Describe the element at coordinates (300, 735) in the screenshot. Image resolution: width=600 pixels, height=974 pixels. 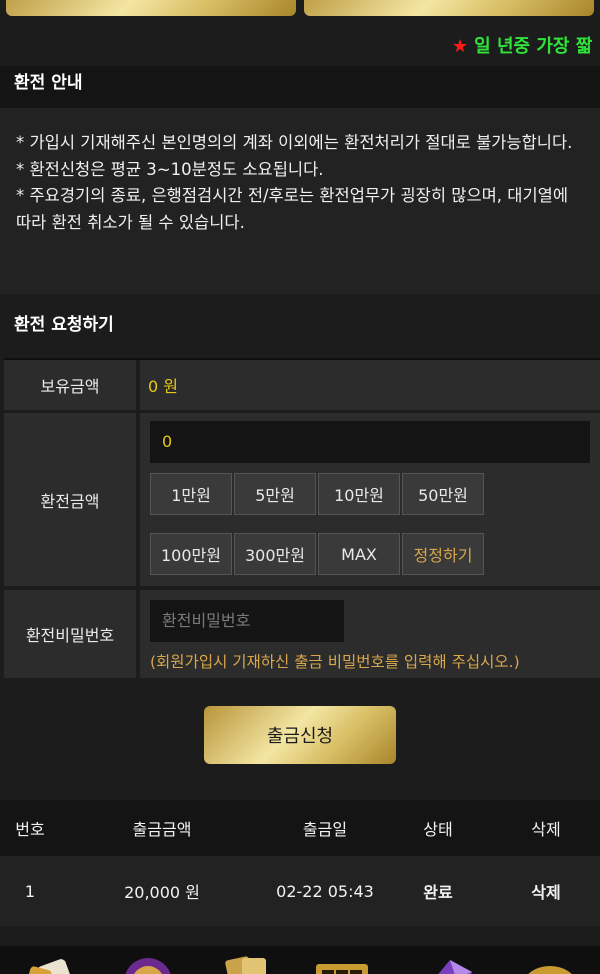
I see `withdraw-submit-button: 출금신청` at that location.